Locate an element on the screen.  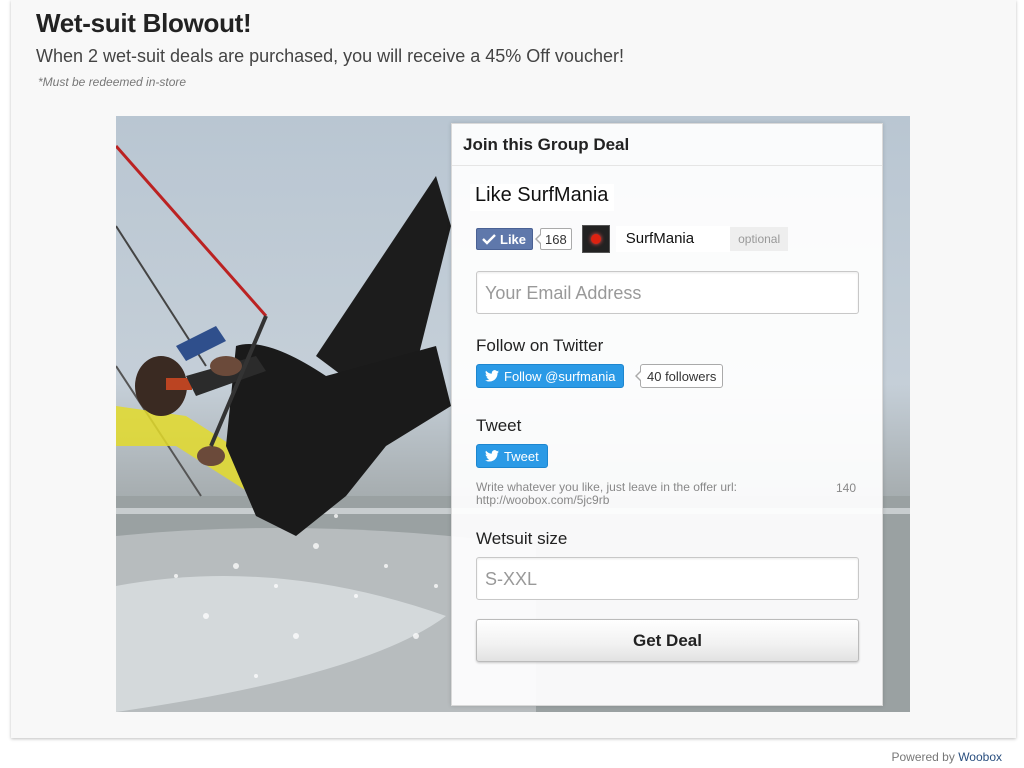
like-count: 168 is located at coordinates (553, 239).